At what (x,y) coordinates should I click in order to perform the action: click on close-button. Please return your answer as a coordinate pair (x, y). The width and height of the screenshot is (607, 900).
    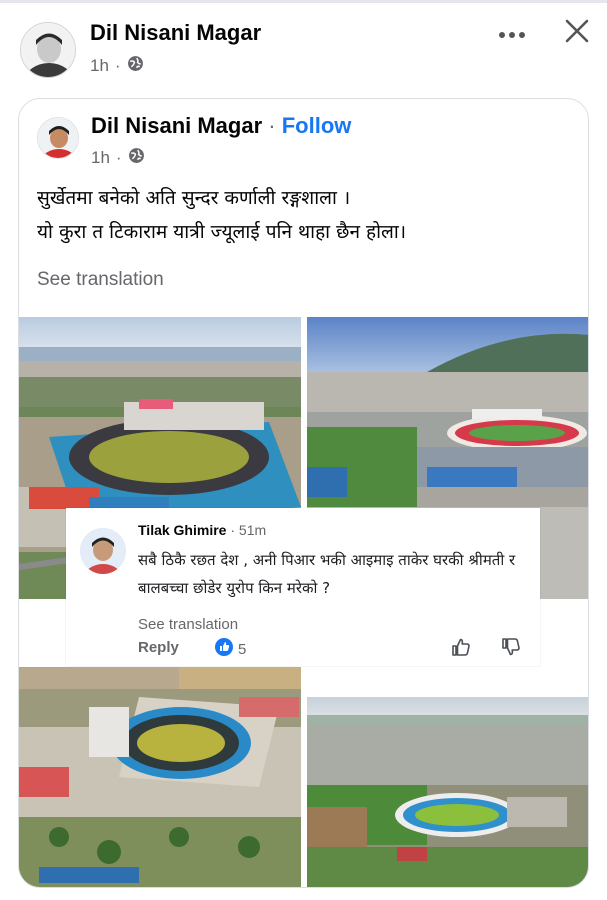
    Looking at the image, I should click on (577, 33).